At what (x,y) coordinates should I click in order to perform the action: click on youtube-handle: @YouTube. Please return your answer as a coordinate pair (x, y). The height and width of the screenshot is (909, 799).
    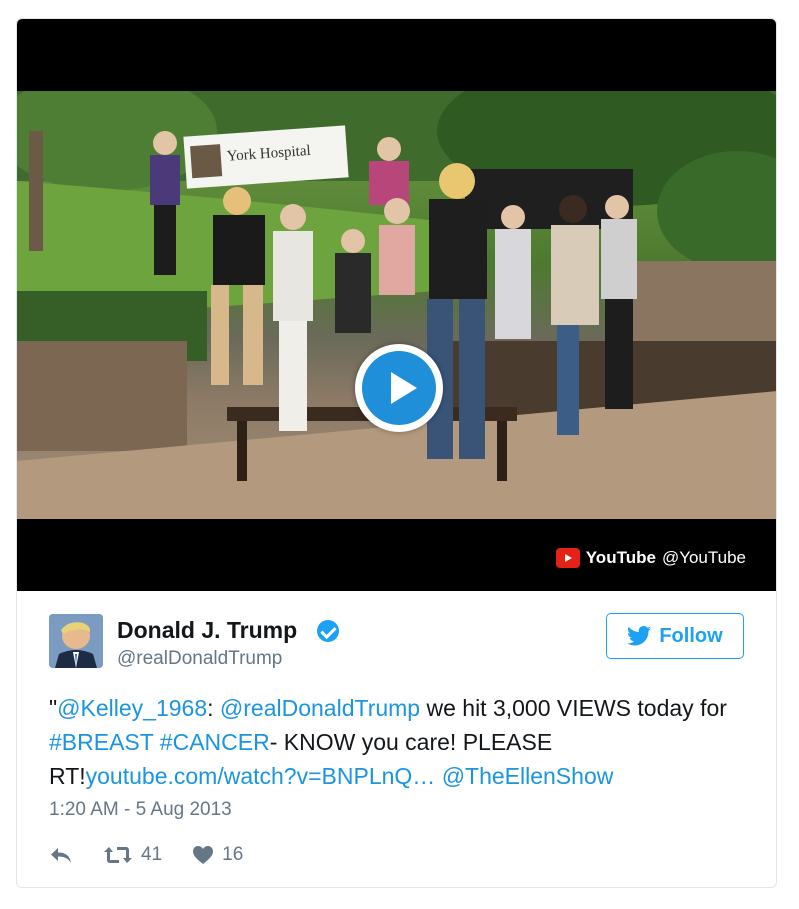
    Looking at the image, I should click on (703, 557).